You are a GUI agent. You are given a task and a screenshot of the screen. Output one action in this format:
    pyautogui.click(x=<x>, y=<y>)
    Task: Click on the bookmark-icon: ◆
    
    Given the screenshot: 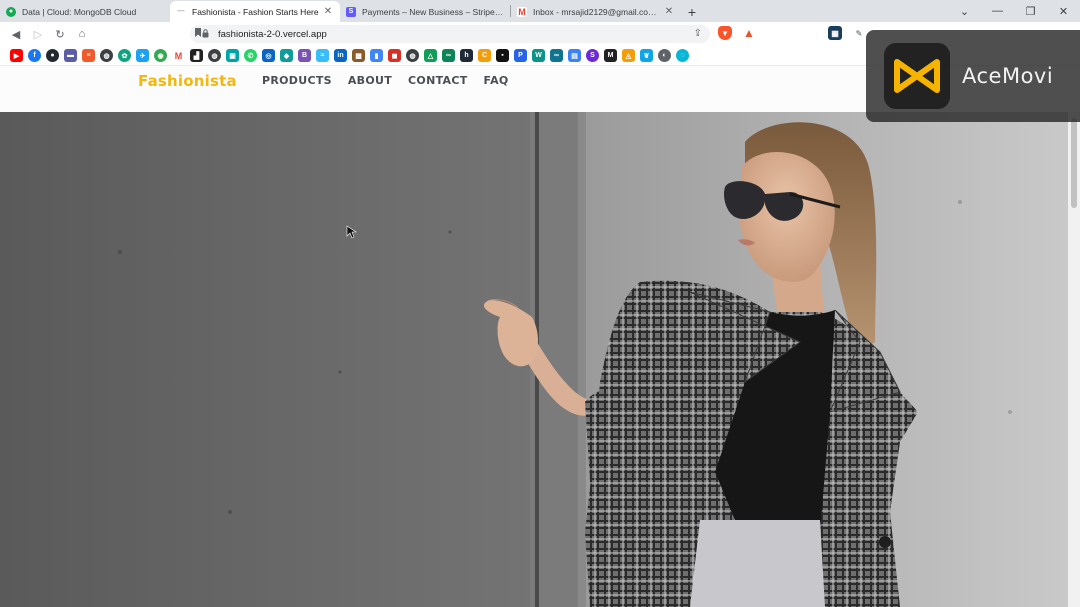 What is the action you would take?
    pyautogui.click(x=286, y=55)
    